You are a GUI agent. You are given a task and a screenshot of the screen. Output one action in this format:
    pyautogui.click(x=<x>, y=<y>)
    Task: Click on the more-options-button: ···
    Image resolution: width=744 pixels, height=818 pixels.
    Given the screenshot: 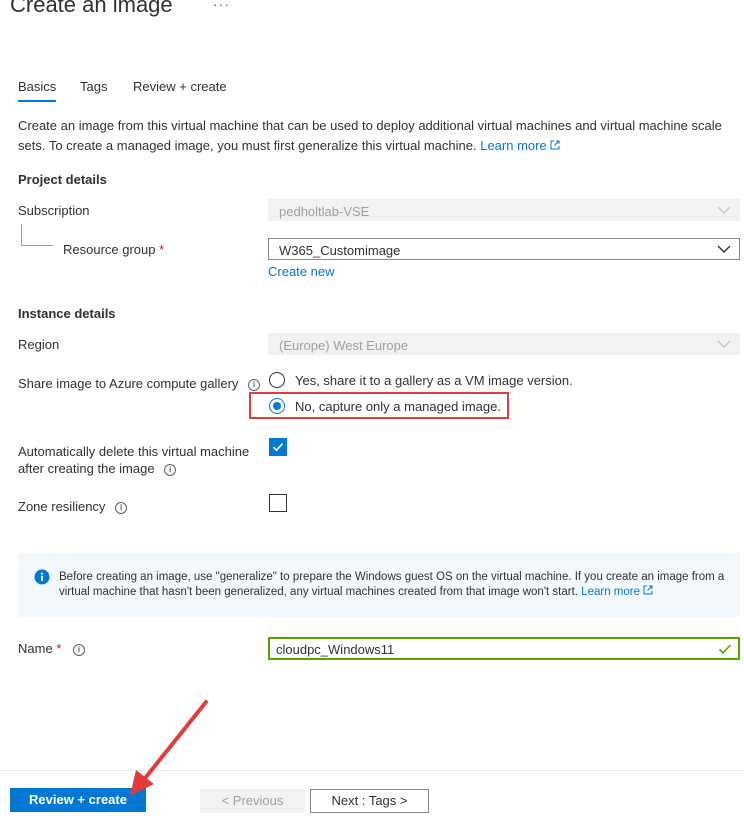 What is the action you would take?
    pyautogui.click(x=221, y=6)
    